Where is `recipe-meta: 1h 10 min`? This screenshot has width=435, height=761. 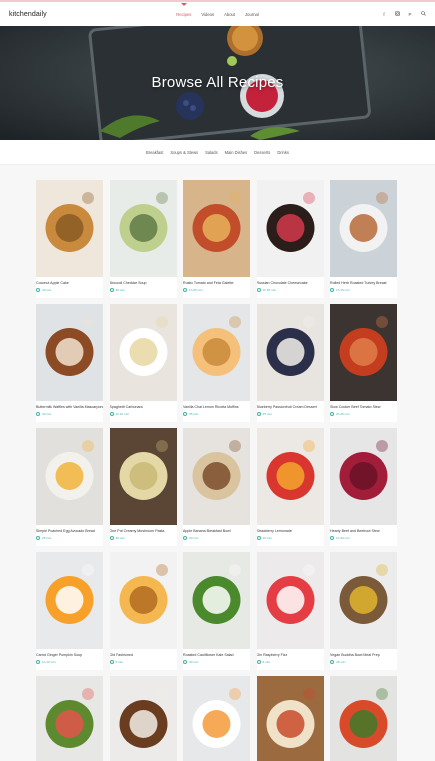 recipe-meta: 1h 10 min is located at coordinates (69, 662).